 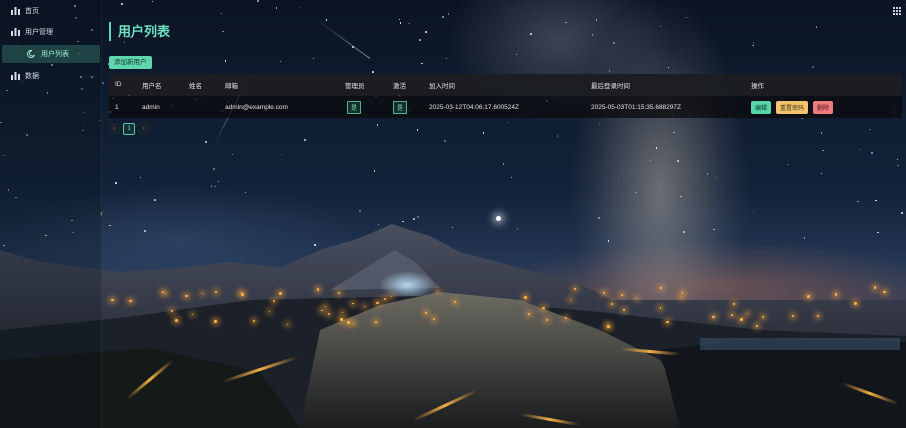 What do you see at coordinates (50, 76) in the screenshot?
I see `sidebar-item-data: 数据 ⌄` at bounding box center [50, 76].